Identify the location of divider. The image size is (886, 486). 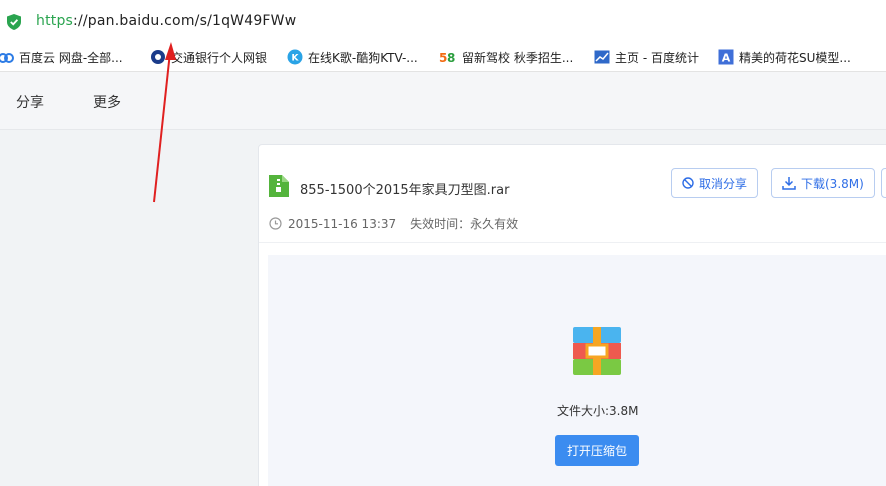
(572, 242).